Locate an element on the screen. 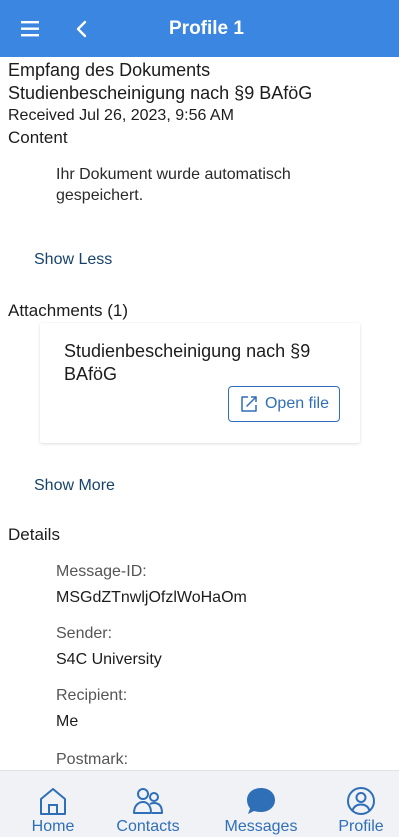 The height and width of the screenshot is (837, 399). contacts-icon is located at coordinates (148, 801).